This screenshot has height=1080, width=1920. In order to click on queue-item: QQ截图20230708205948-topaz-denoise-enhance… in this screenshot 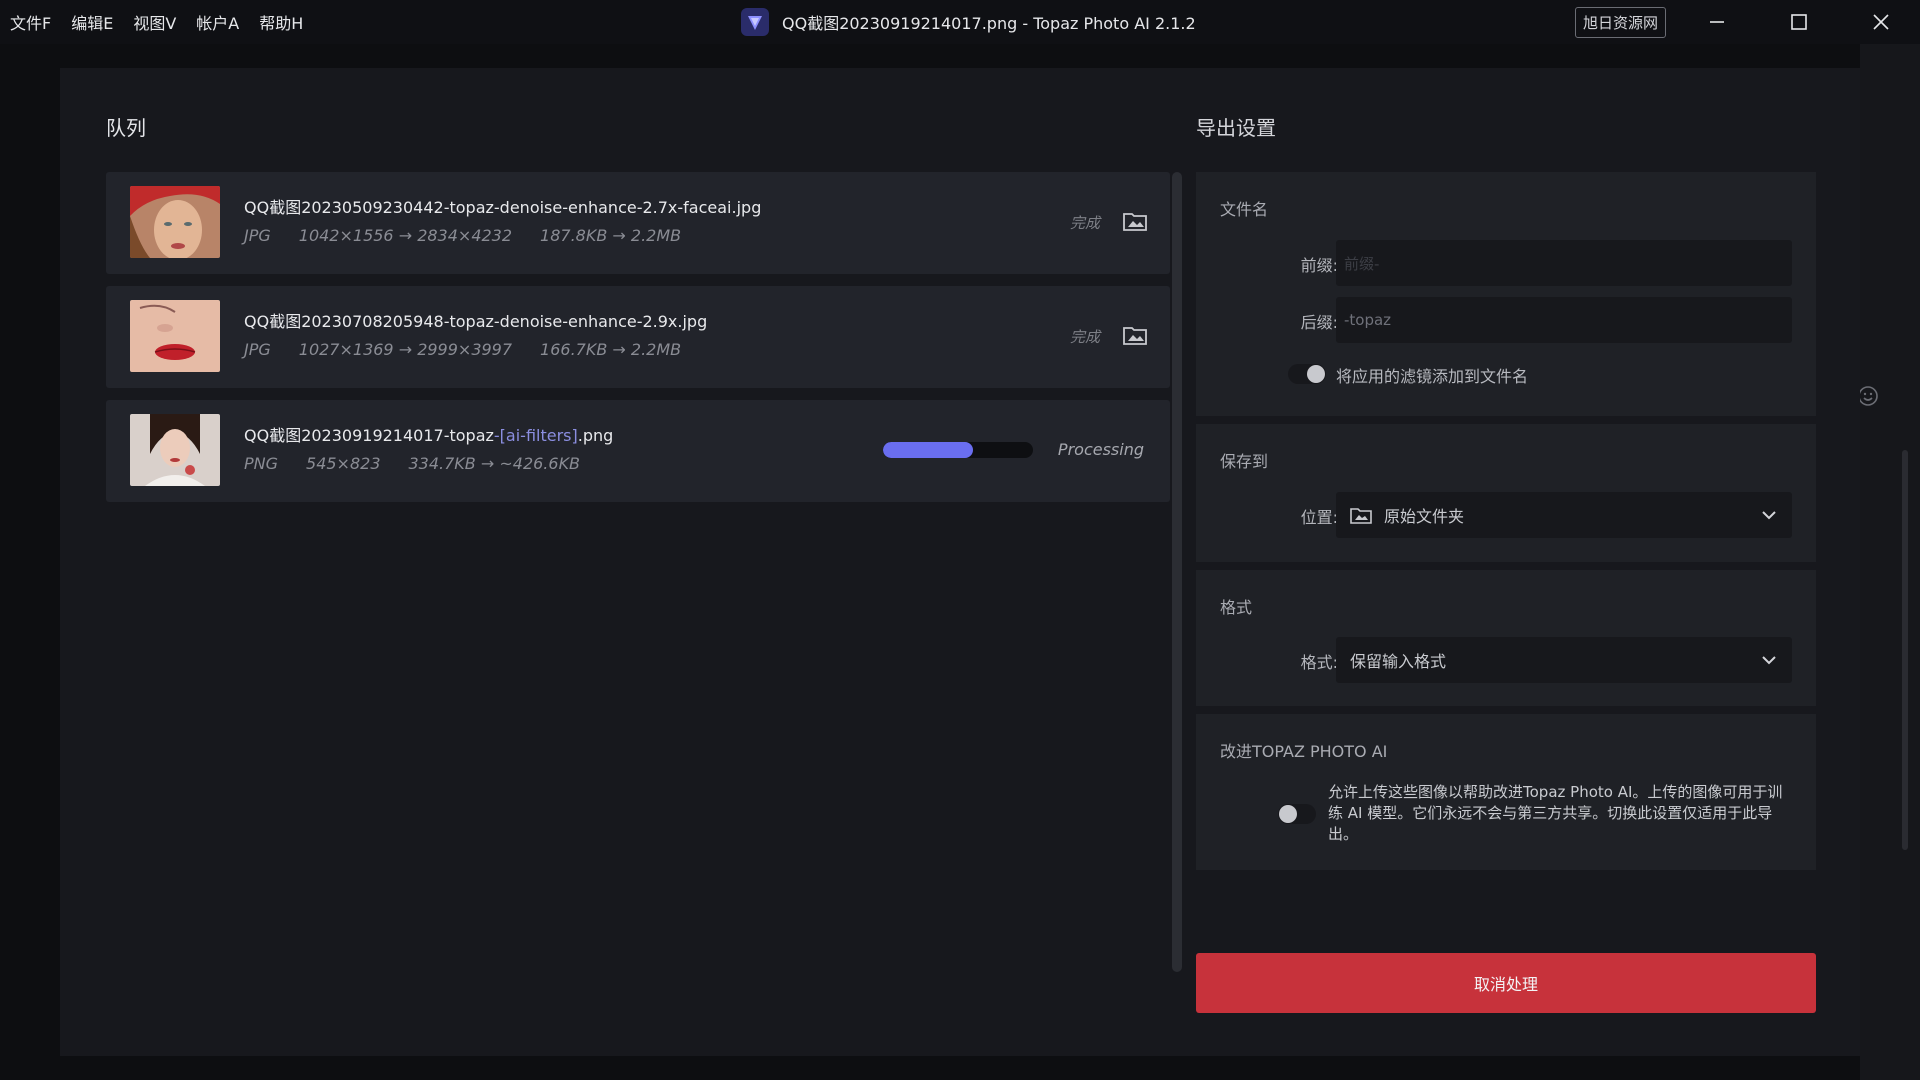, I will do `click(638, 337)`.